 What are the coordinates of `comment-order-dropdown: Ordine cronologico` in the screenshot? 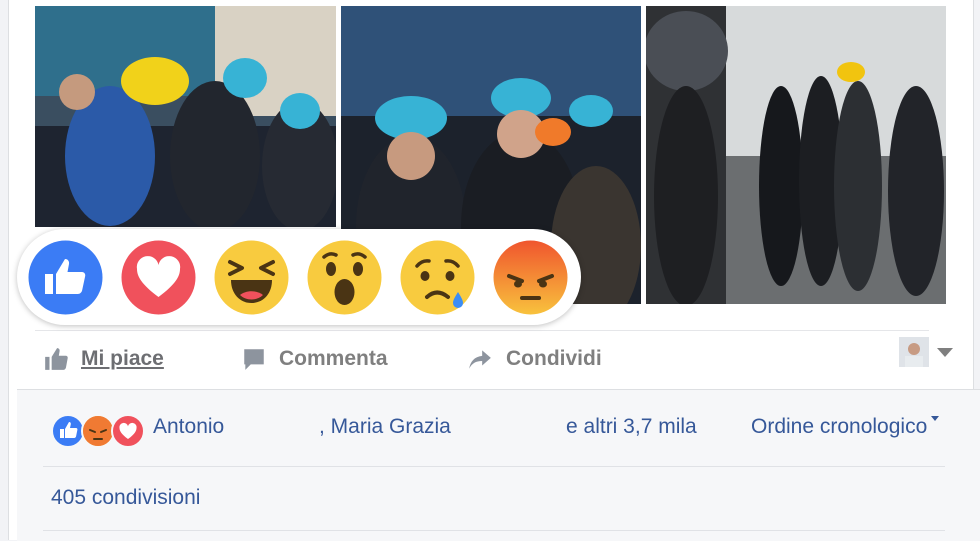 It's located at (845, 427).